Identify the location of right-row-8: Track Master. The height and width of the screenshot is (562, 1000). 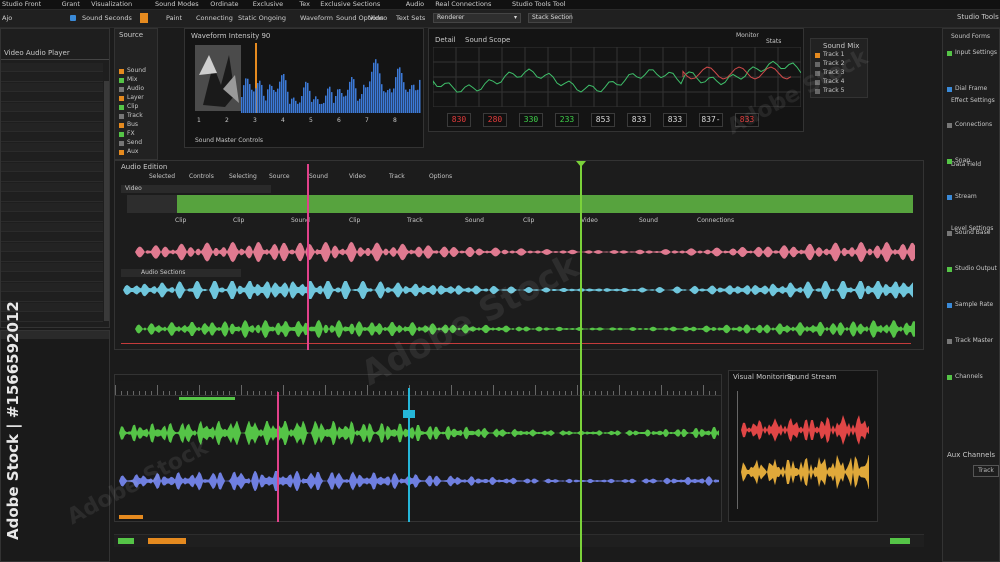
(974, 340).